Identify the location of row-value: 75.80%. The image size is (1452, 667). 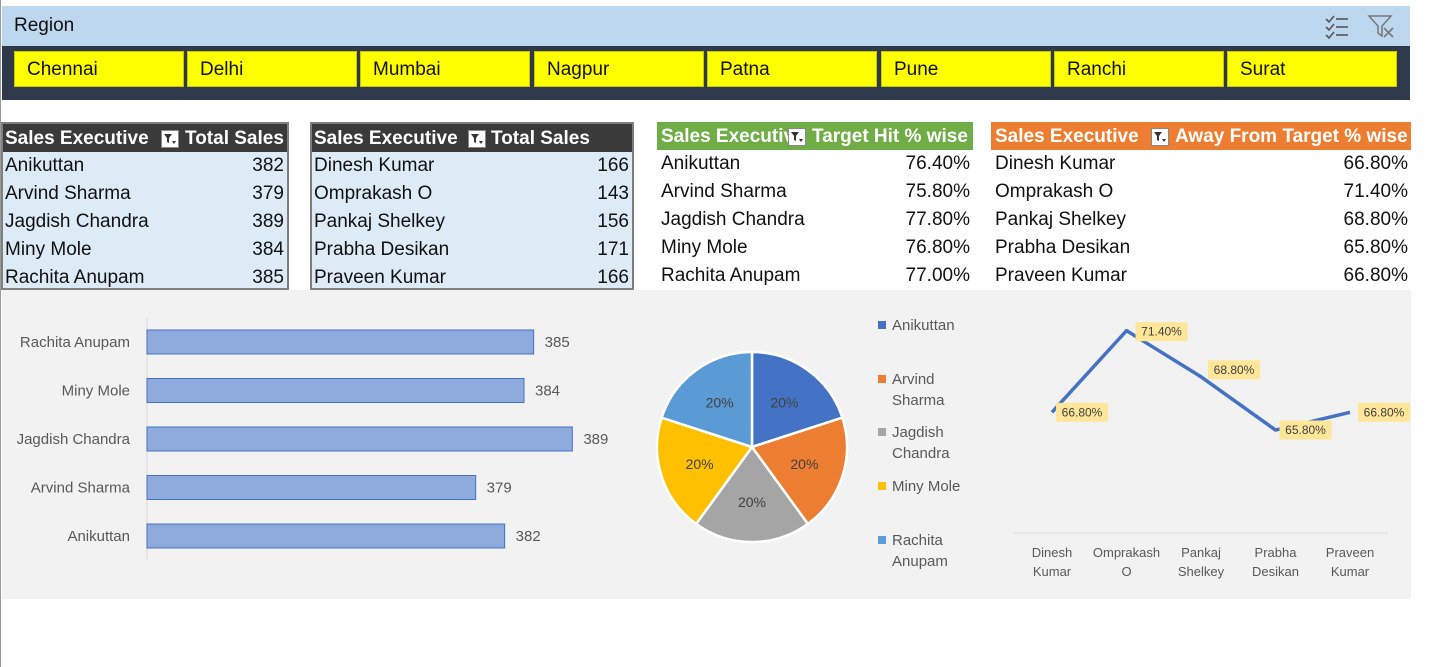
(937, 191).